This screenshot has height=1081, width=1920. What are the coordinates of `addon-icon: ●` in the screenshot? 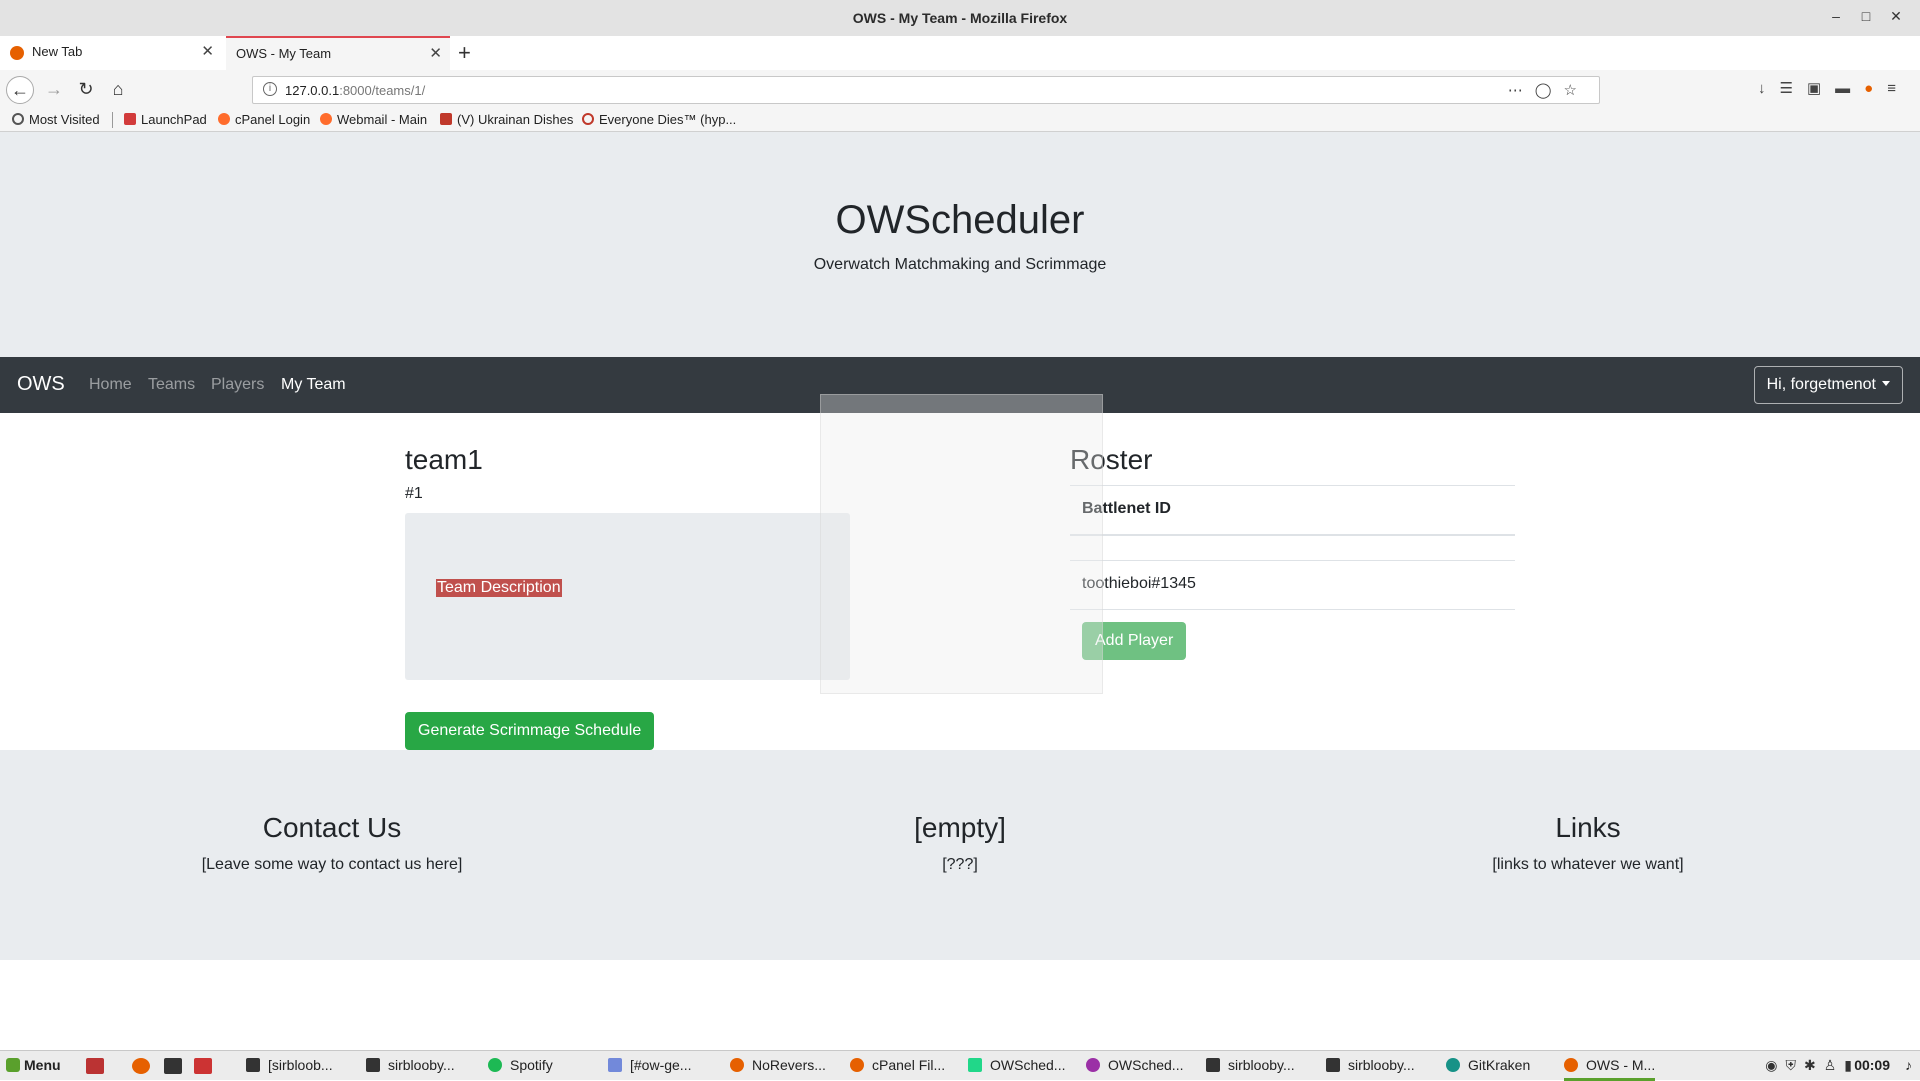 It's located at (1876, 88).